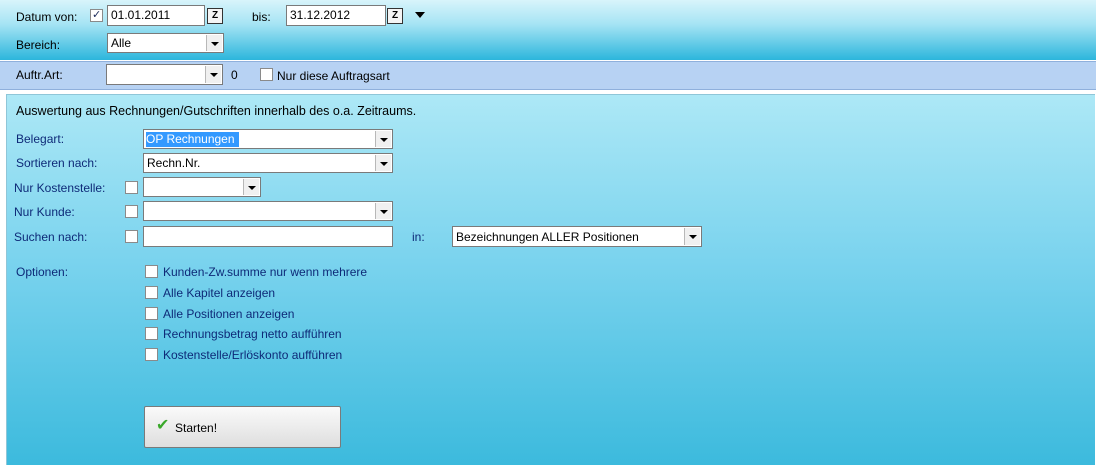  Describe the element at coordinates (44, 212) in the screenshot. I see `kunde-label: Nur Kunde:` at that location.